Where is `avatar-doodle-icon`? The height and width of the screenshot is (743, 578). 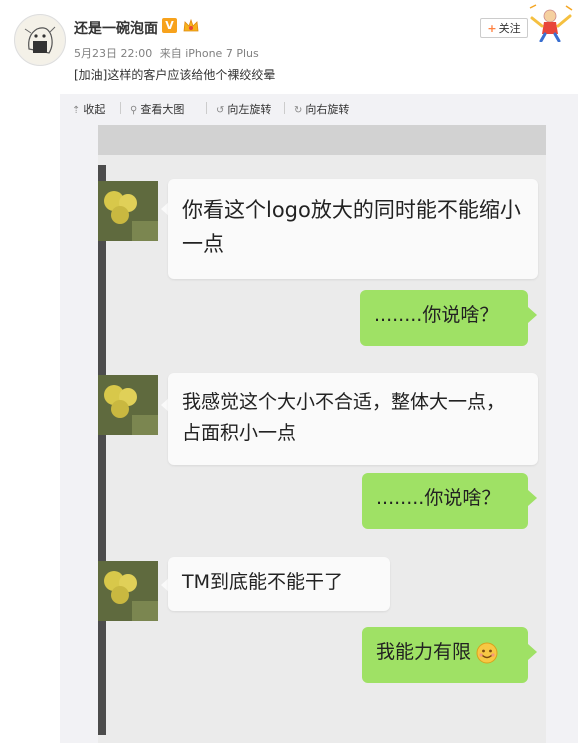 avatar-doodle-icon is located at coordinates (40, 40).